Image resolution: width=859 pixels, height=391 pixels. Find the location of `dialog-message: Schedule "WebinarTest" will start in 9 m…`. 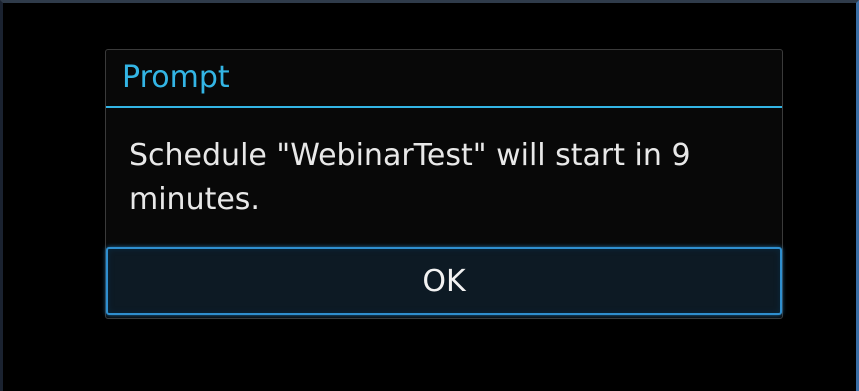

dialog-message: Schedule "WebinarTest" will start in 9 m… is located at coordinates (410, 177).